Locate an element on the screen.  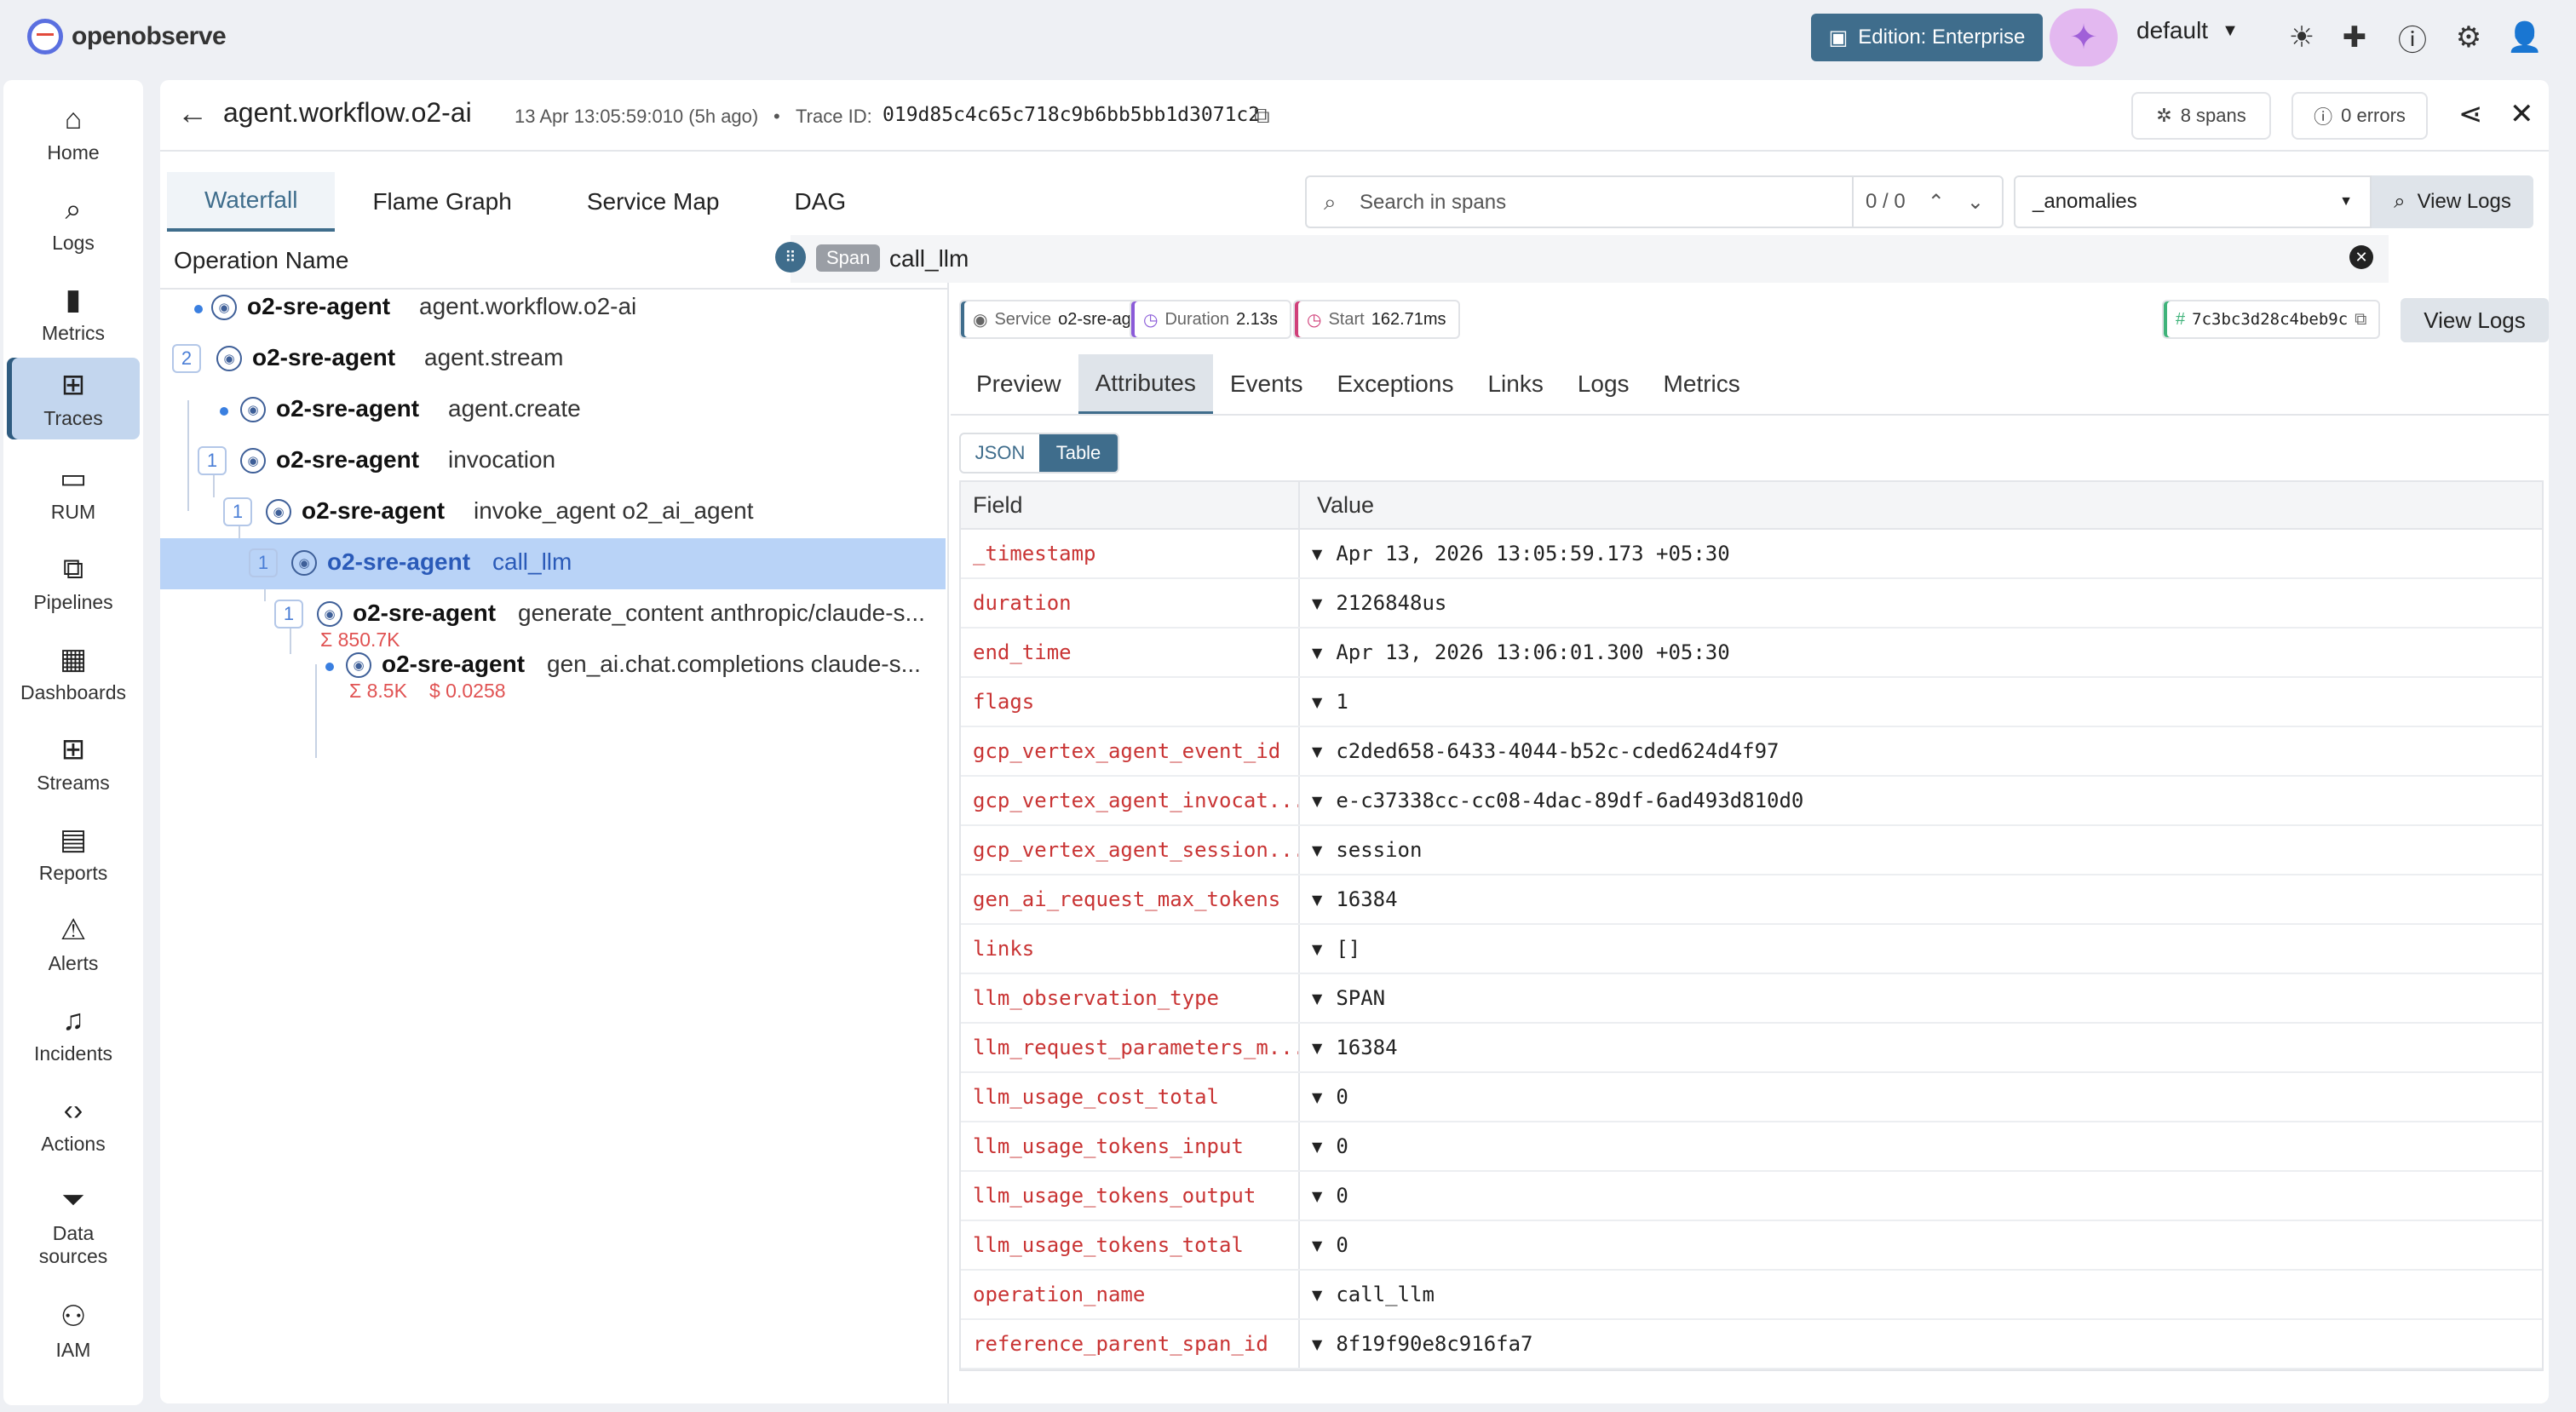
span-search-box: ⌕ Search in spans 0 / 0 ⌃ ⌄ is located at coordinates (1655, 201).